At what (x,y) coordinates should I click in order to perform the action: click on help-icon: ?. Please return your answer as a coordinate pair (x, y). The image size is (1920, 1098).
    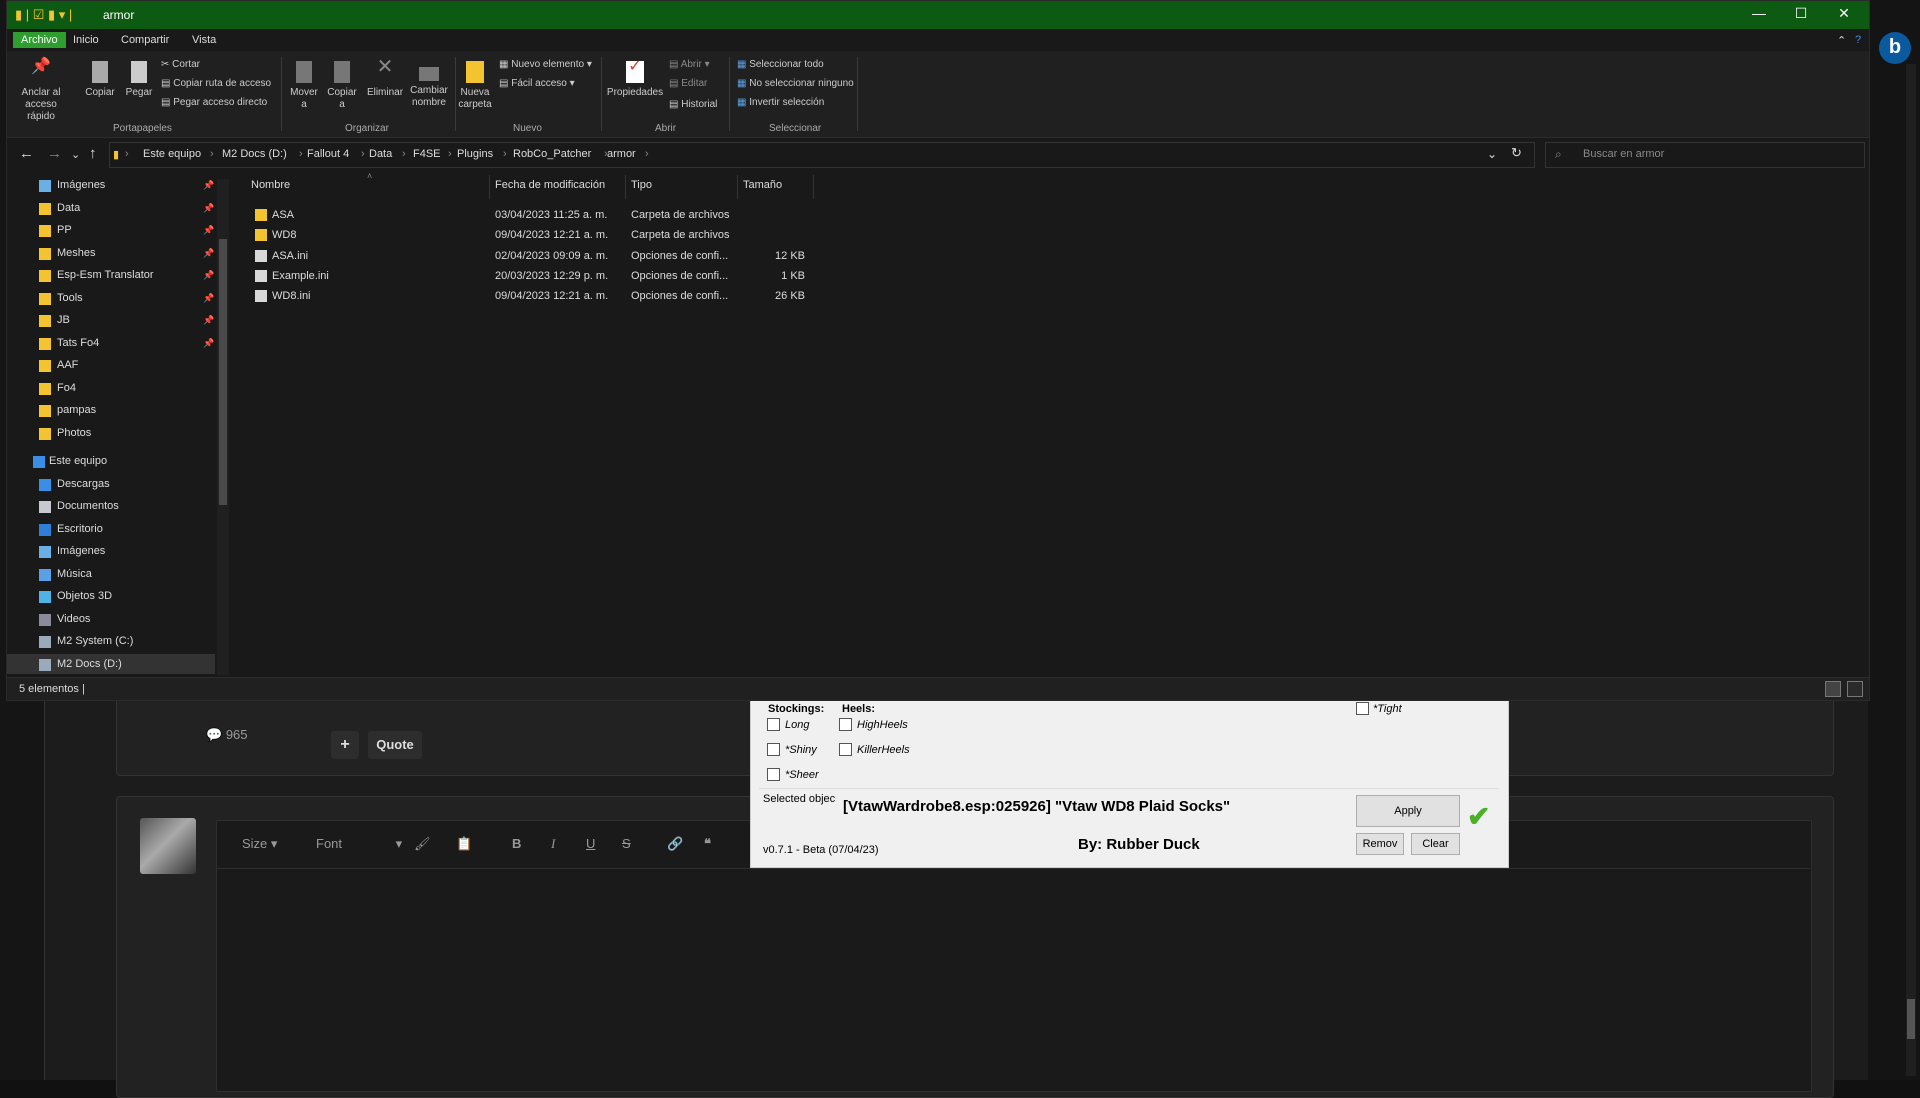
    Looking at the image, I should click on (1858, 40).